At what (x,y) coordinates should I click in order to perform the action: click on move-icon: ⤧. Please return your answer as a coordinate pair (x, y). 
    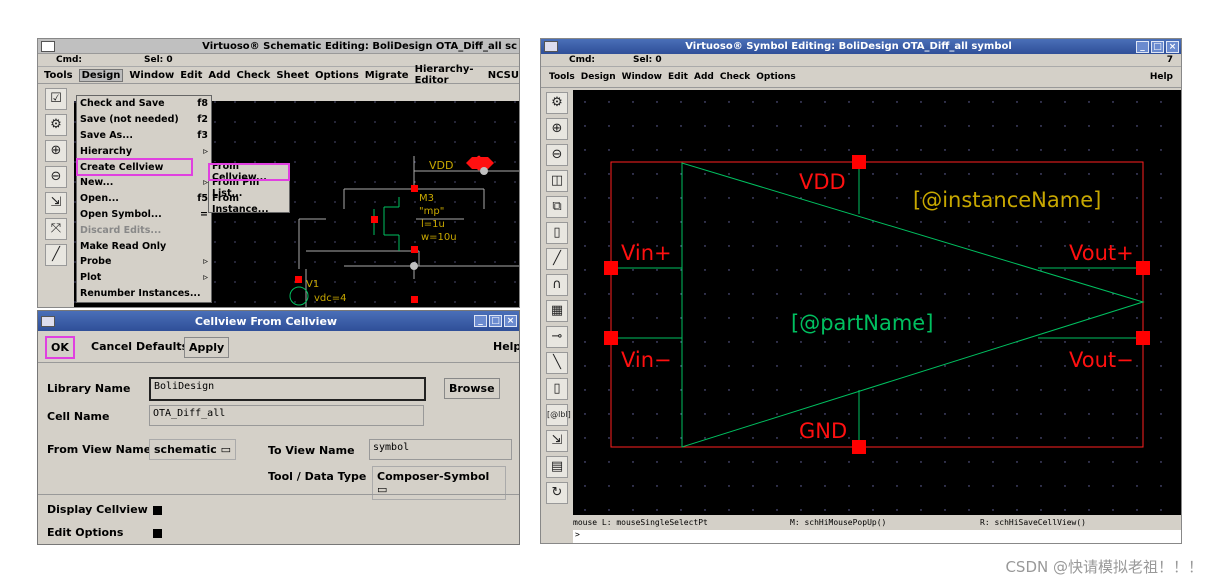
    Looking at the image, I should click on (56, 229).